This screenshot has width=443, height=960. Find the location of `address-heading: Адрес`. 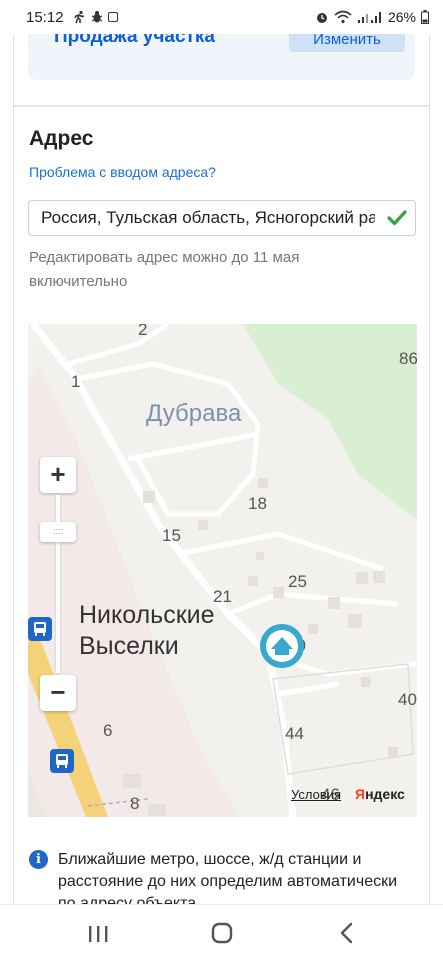

address-heading: Адрес is located at coordinates (61, 138).